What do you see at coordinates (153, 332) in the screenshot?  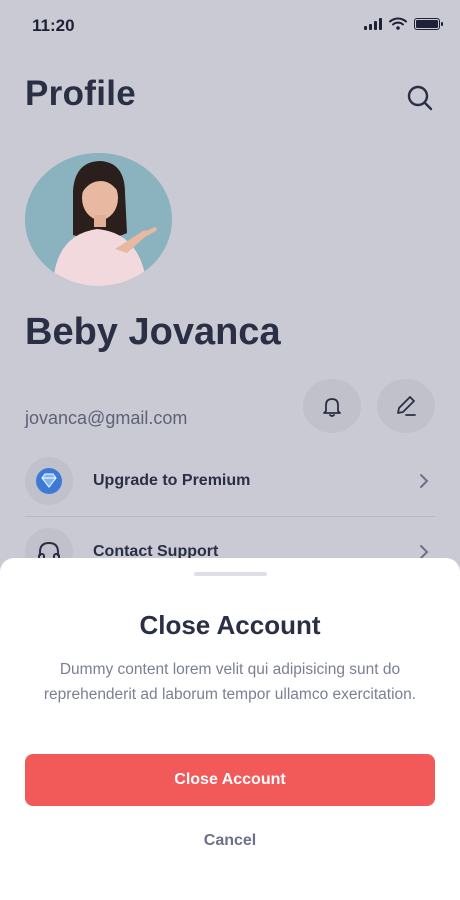 I see `user-name: Beby Jovanca` at bounding box center [153, 332].